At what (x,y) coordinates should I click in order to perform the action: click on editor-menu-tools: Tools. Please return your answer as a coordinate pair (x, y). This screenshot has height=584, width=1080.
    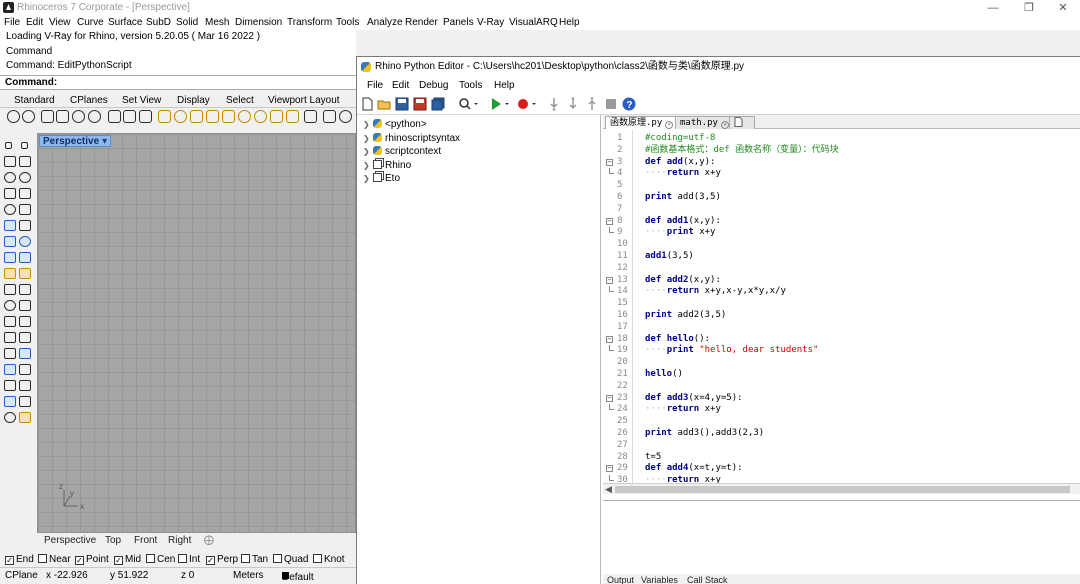
    Looking at the image, I should click on (470, 85).